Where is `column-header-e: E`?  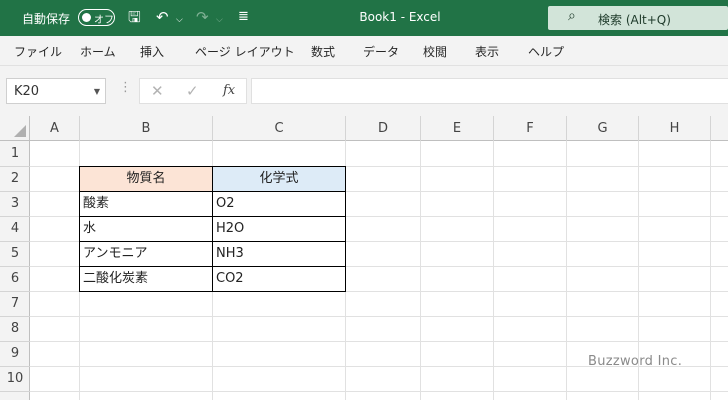 column-header-e: E is located at coordinates (457, 128).